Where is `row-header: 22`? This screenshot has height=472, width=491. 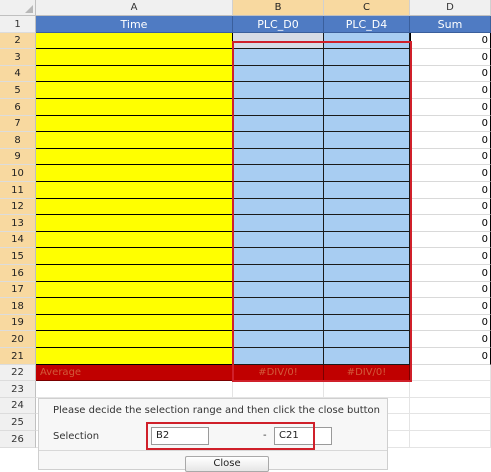
row-header: 22 is located at coordinates (18, 373).